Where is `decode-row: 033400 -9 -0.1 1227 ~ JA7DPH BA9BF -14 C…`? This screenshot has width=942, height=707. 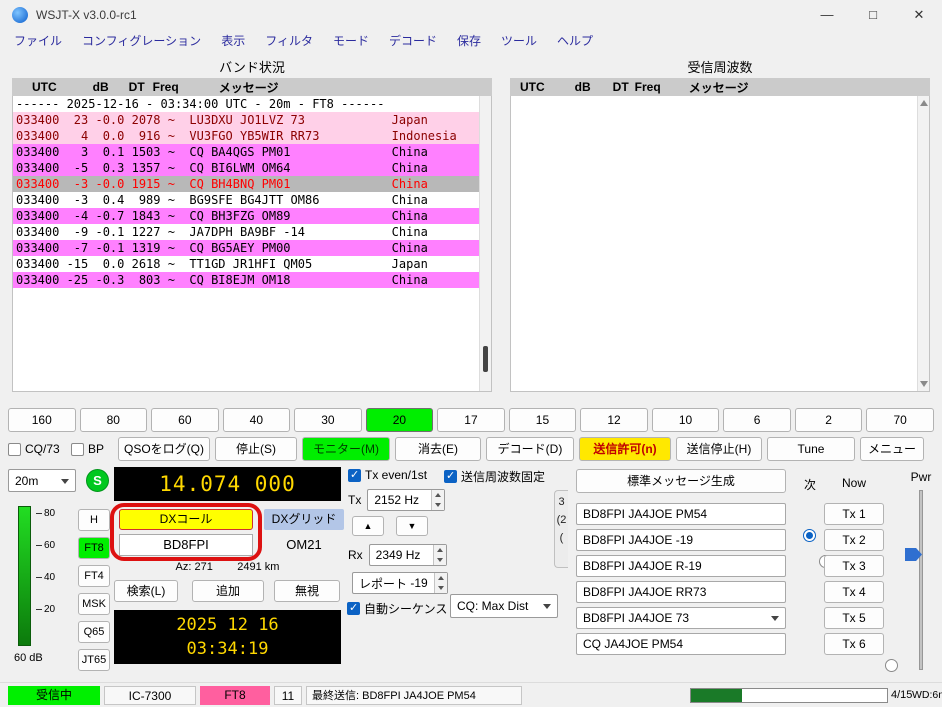
decode-row: 033400 -9 -0.1 1227 ~ JA7DPH BA9BF -14 C… is located at coordinates (252, 232).